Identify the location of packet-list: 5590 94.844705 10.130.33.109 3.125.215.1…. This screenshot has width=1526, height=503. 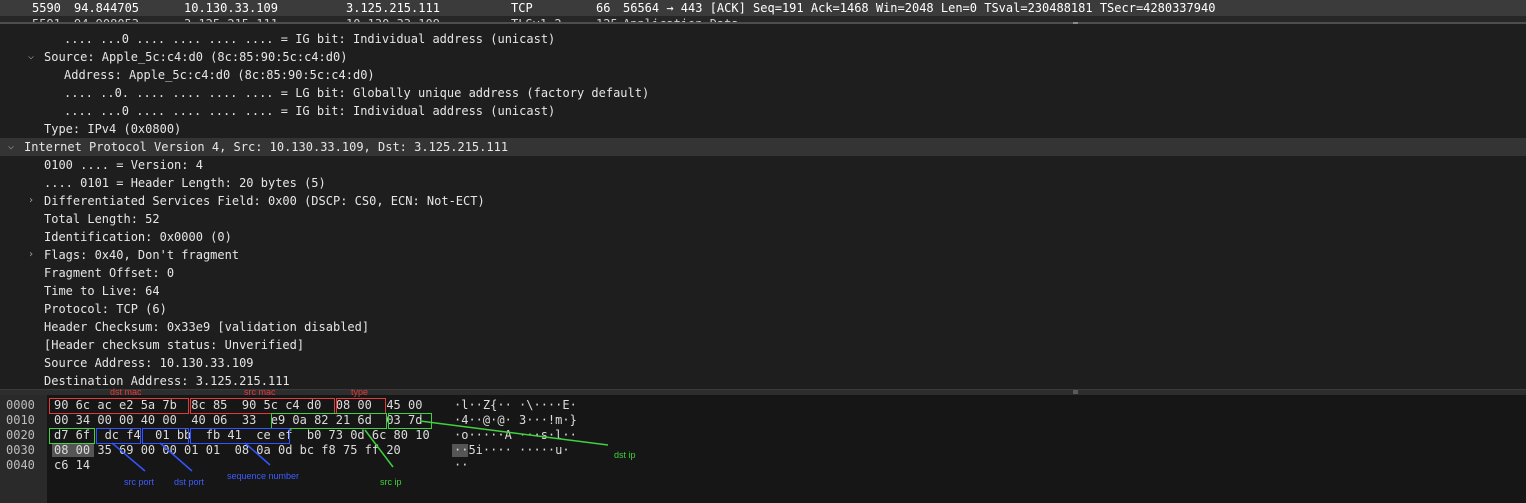
(763, 12).